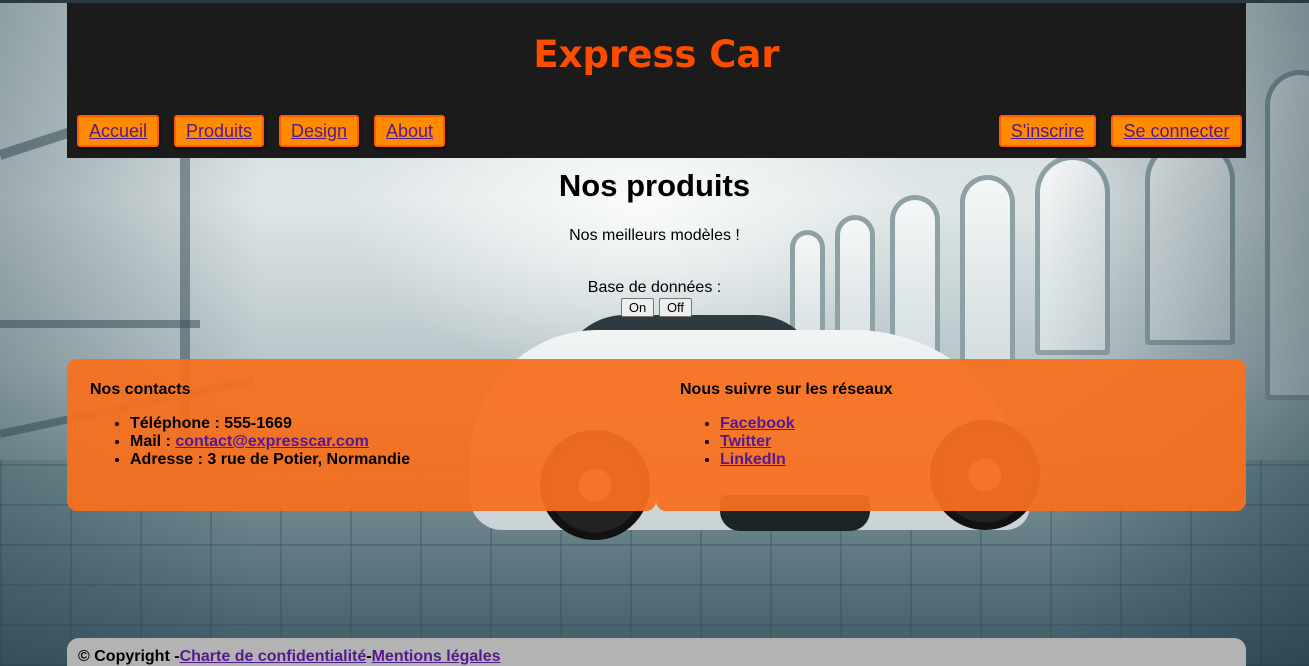  I want to click on site-title: Express Car, so click(656, 54).